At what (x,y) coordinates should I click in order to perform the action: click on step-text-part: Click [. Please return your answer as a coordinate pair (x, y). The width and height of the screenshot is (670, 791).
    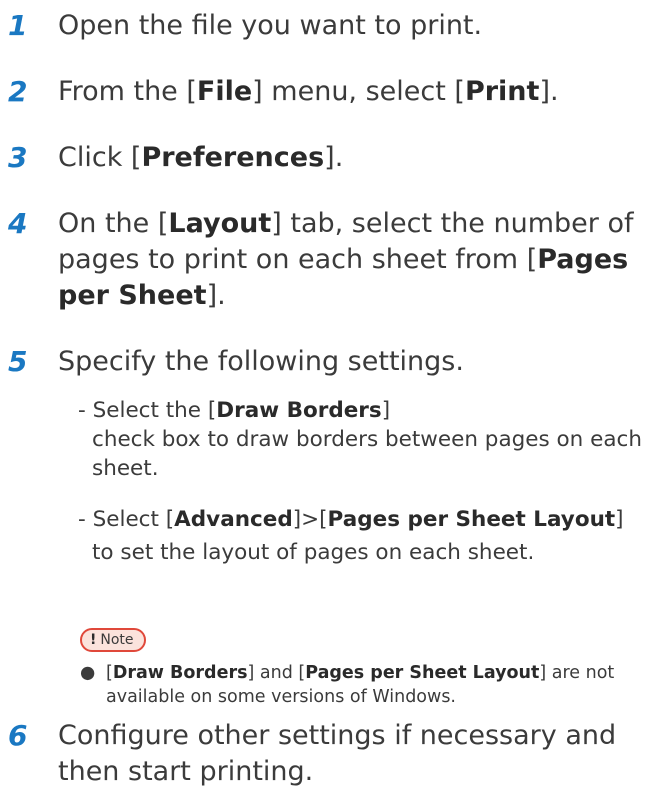
    Looking at the image, I should click on (100, 157).